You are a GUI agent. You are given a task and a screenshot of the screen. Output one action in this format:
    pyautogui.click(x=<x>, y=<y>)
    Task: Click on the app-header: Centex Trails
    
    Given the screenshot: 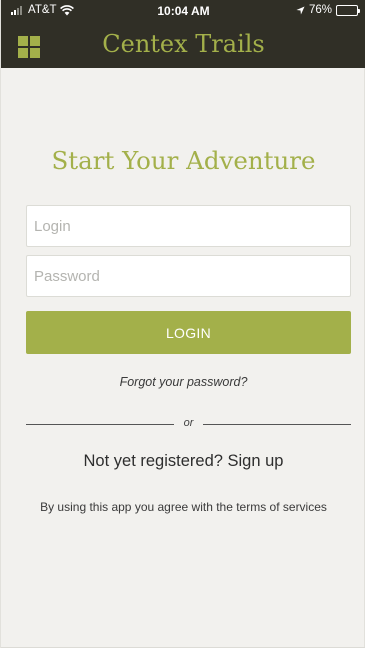 What is the action you would take?
    pyautogui.click(x=183, y=45)
    